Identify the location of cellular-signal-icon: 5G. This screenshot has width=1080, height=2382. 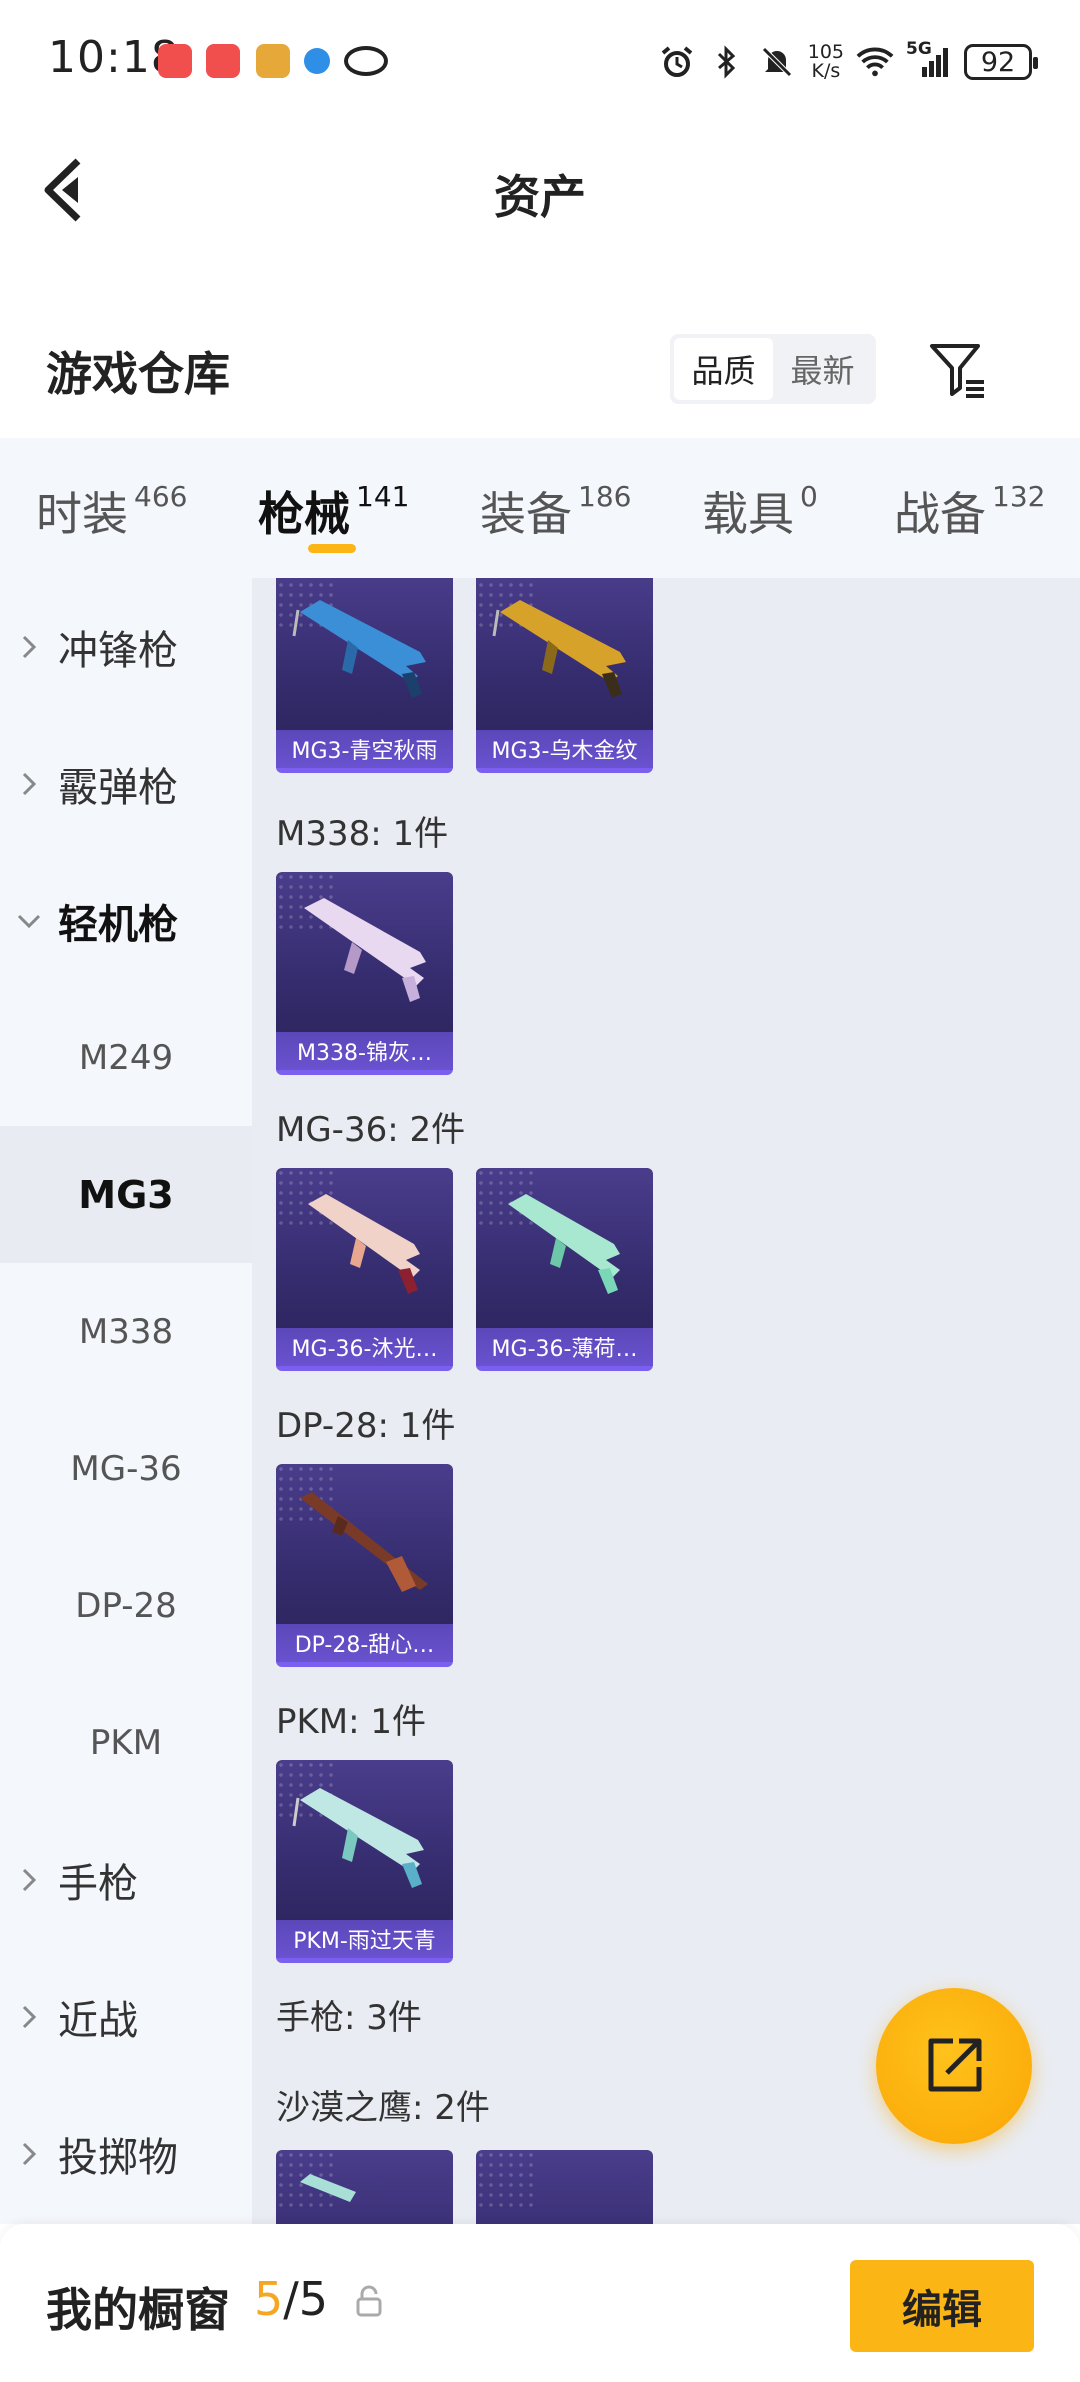
(929, 60).